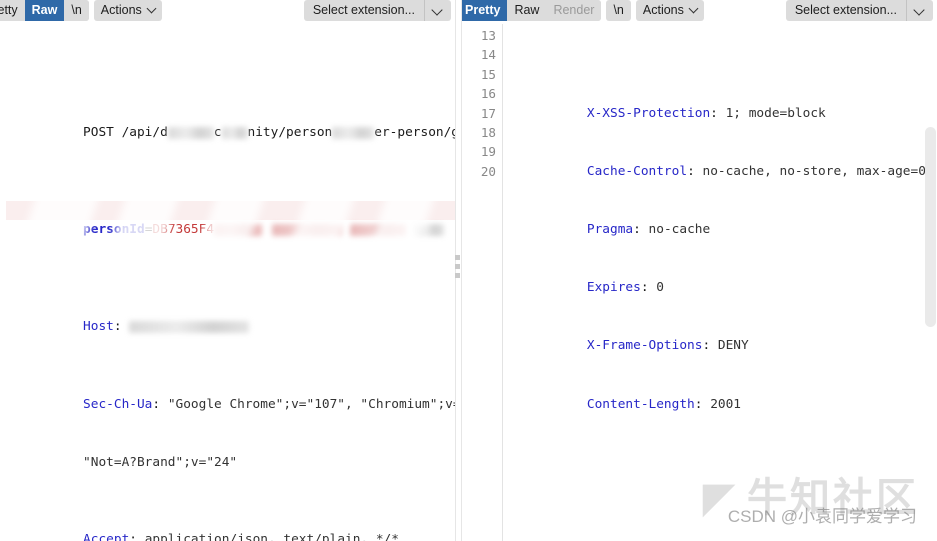  I want to click on resp-header-content-length: Content-Length: 2001, so click(664, 404).